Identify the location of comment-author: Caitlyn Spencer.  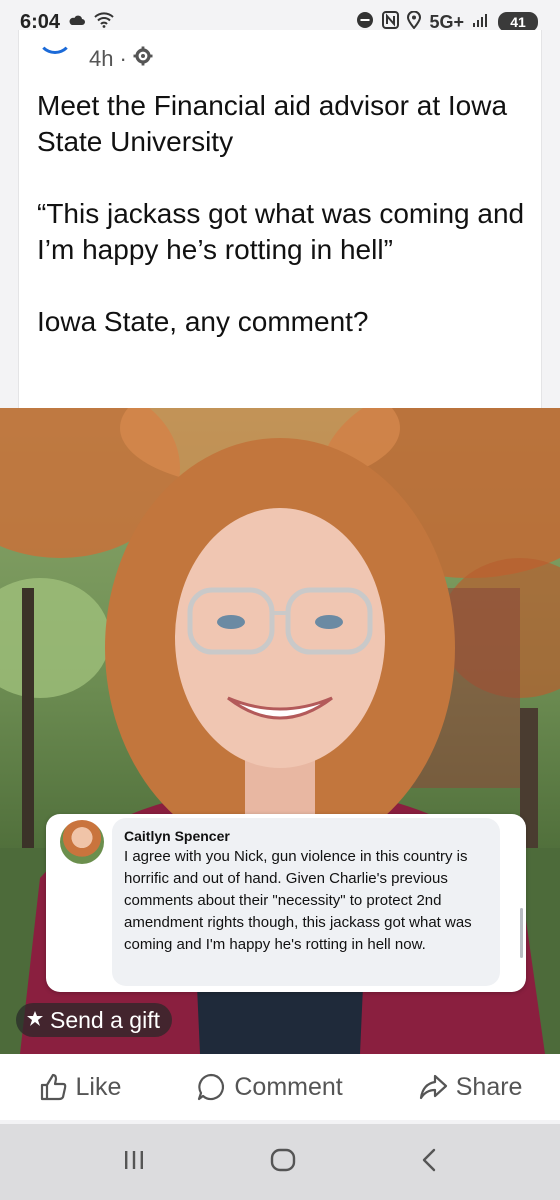
(177, 836).